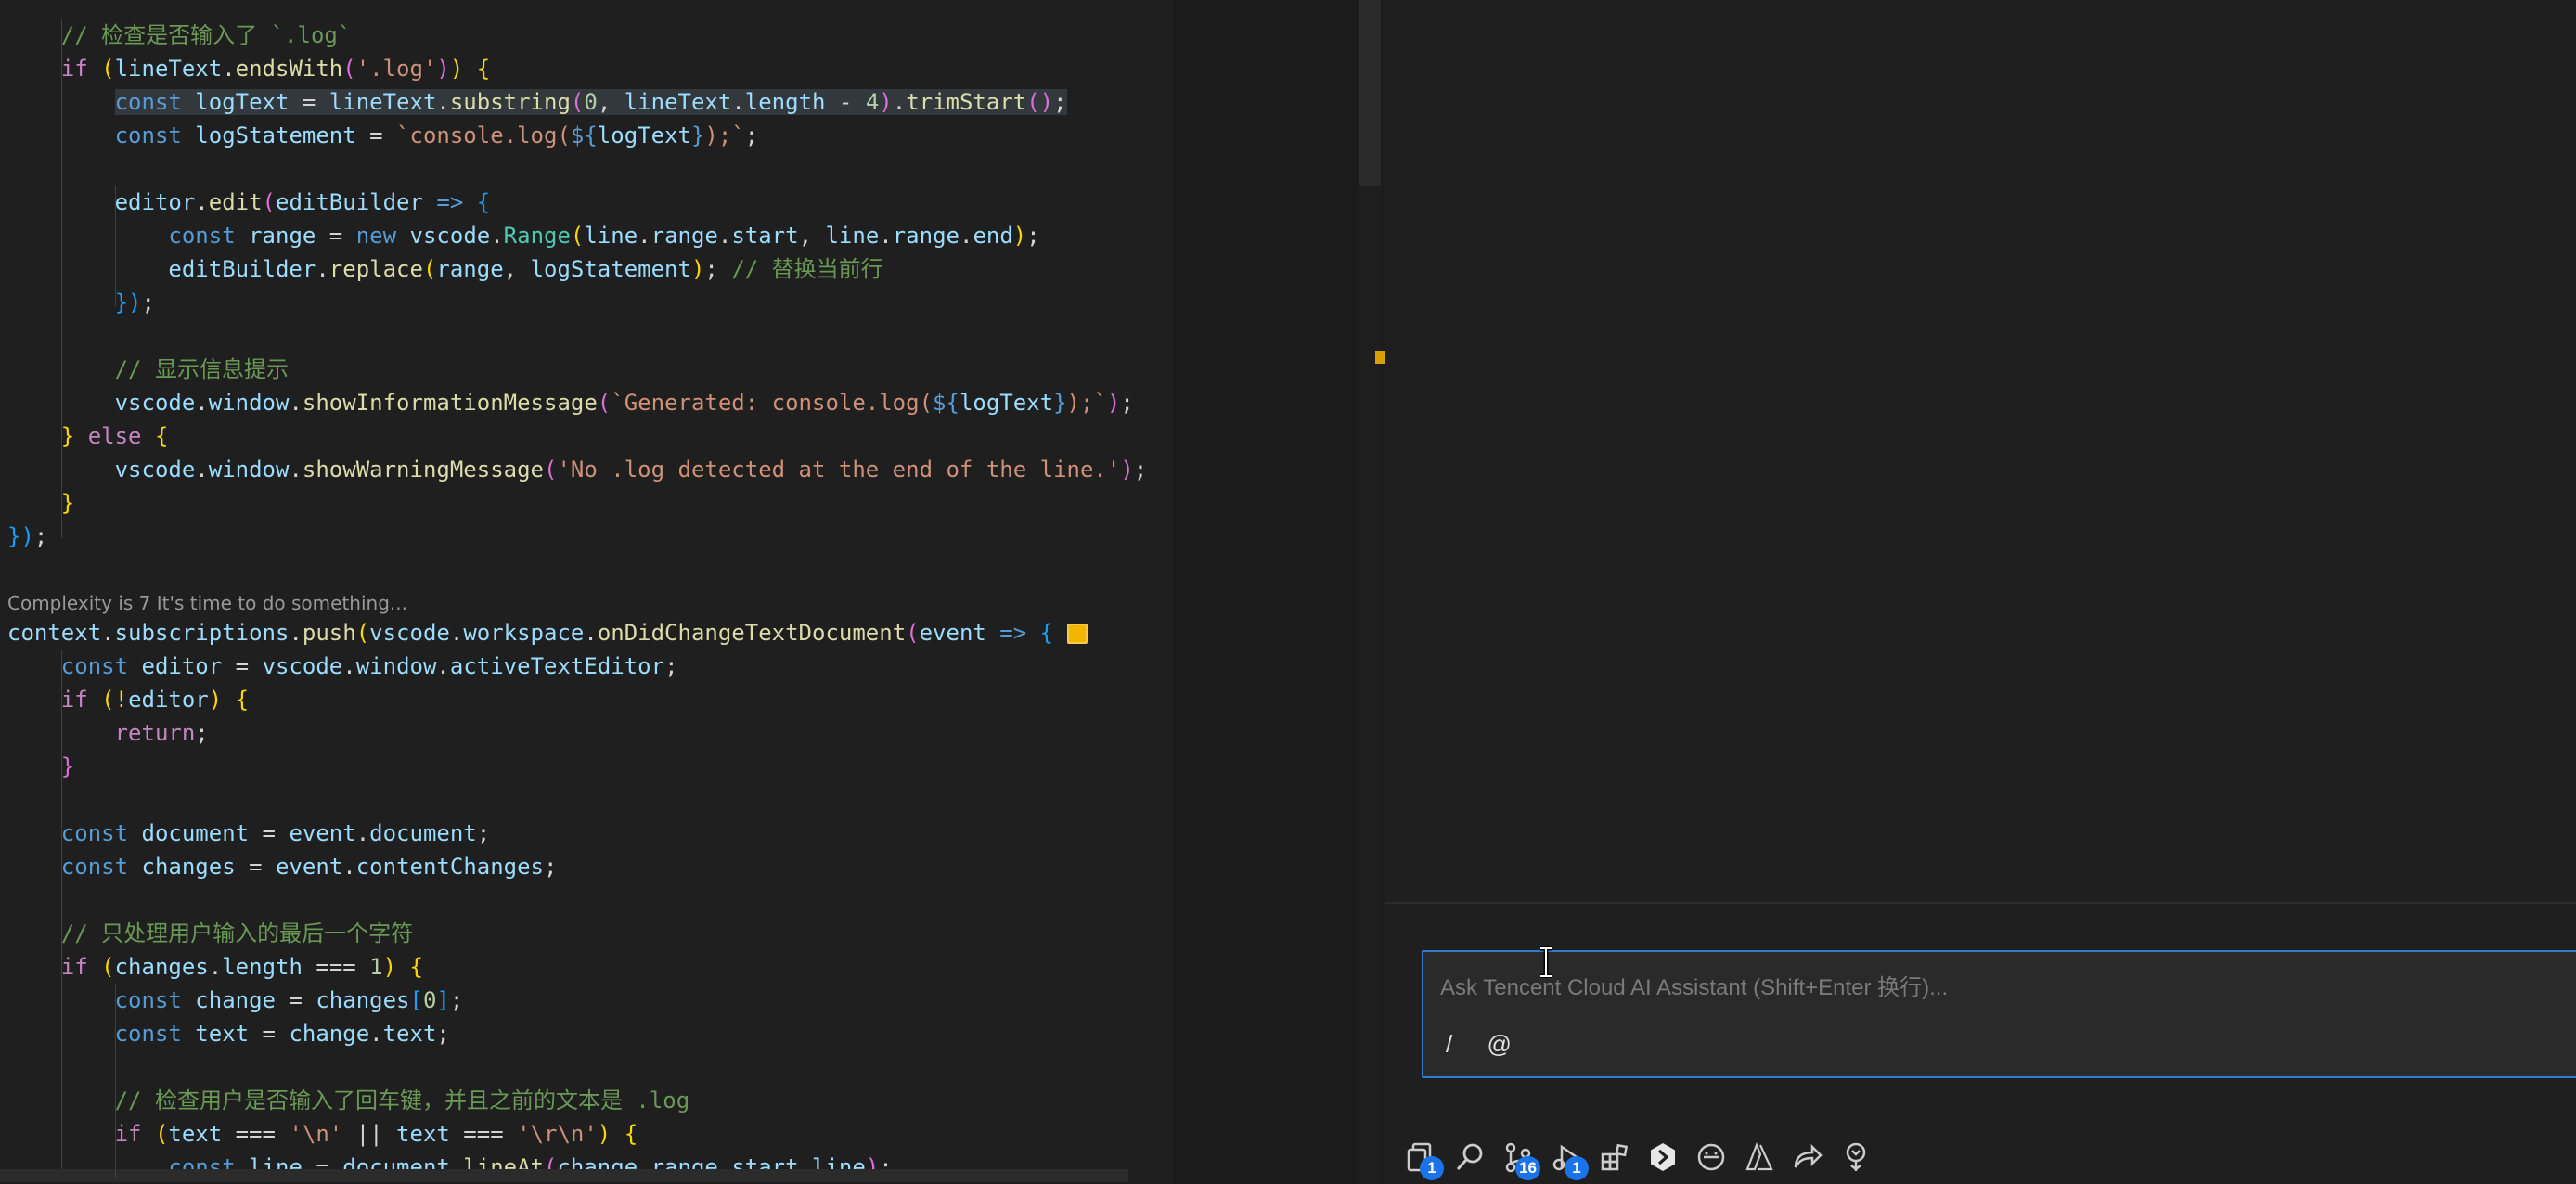 The width and height of the screenshot is (2576, 1184). Describe the element at coordinates (1370, 93) in the screenshot. I see `minimap` at that location.